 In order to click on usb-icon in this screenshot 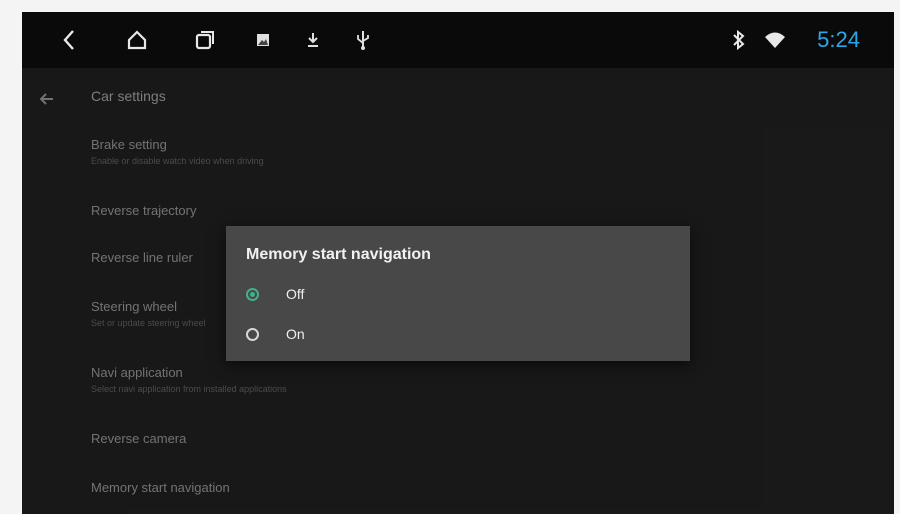, I will do `click(363, 40)`.